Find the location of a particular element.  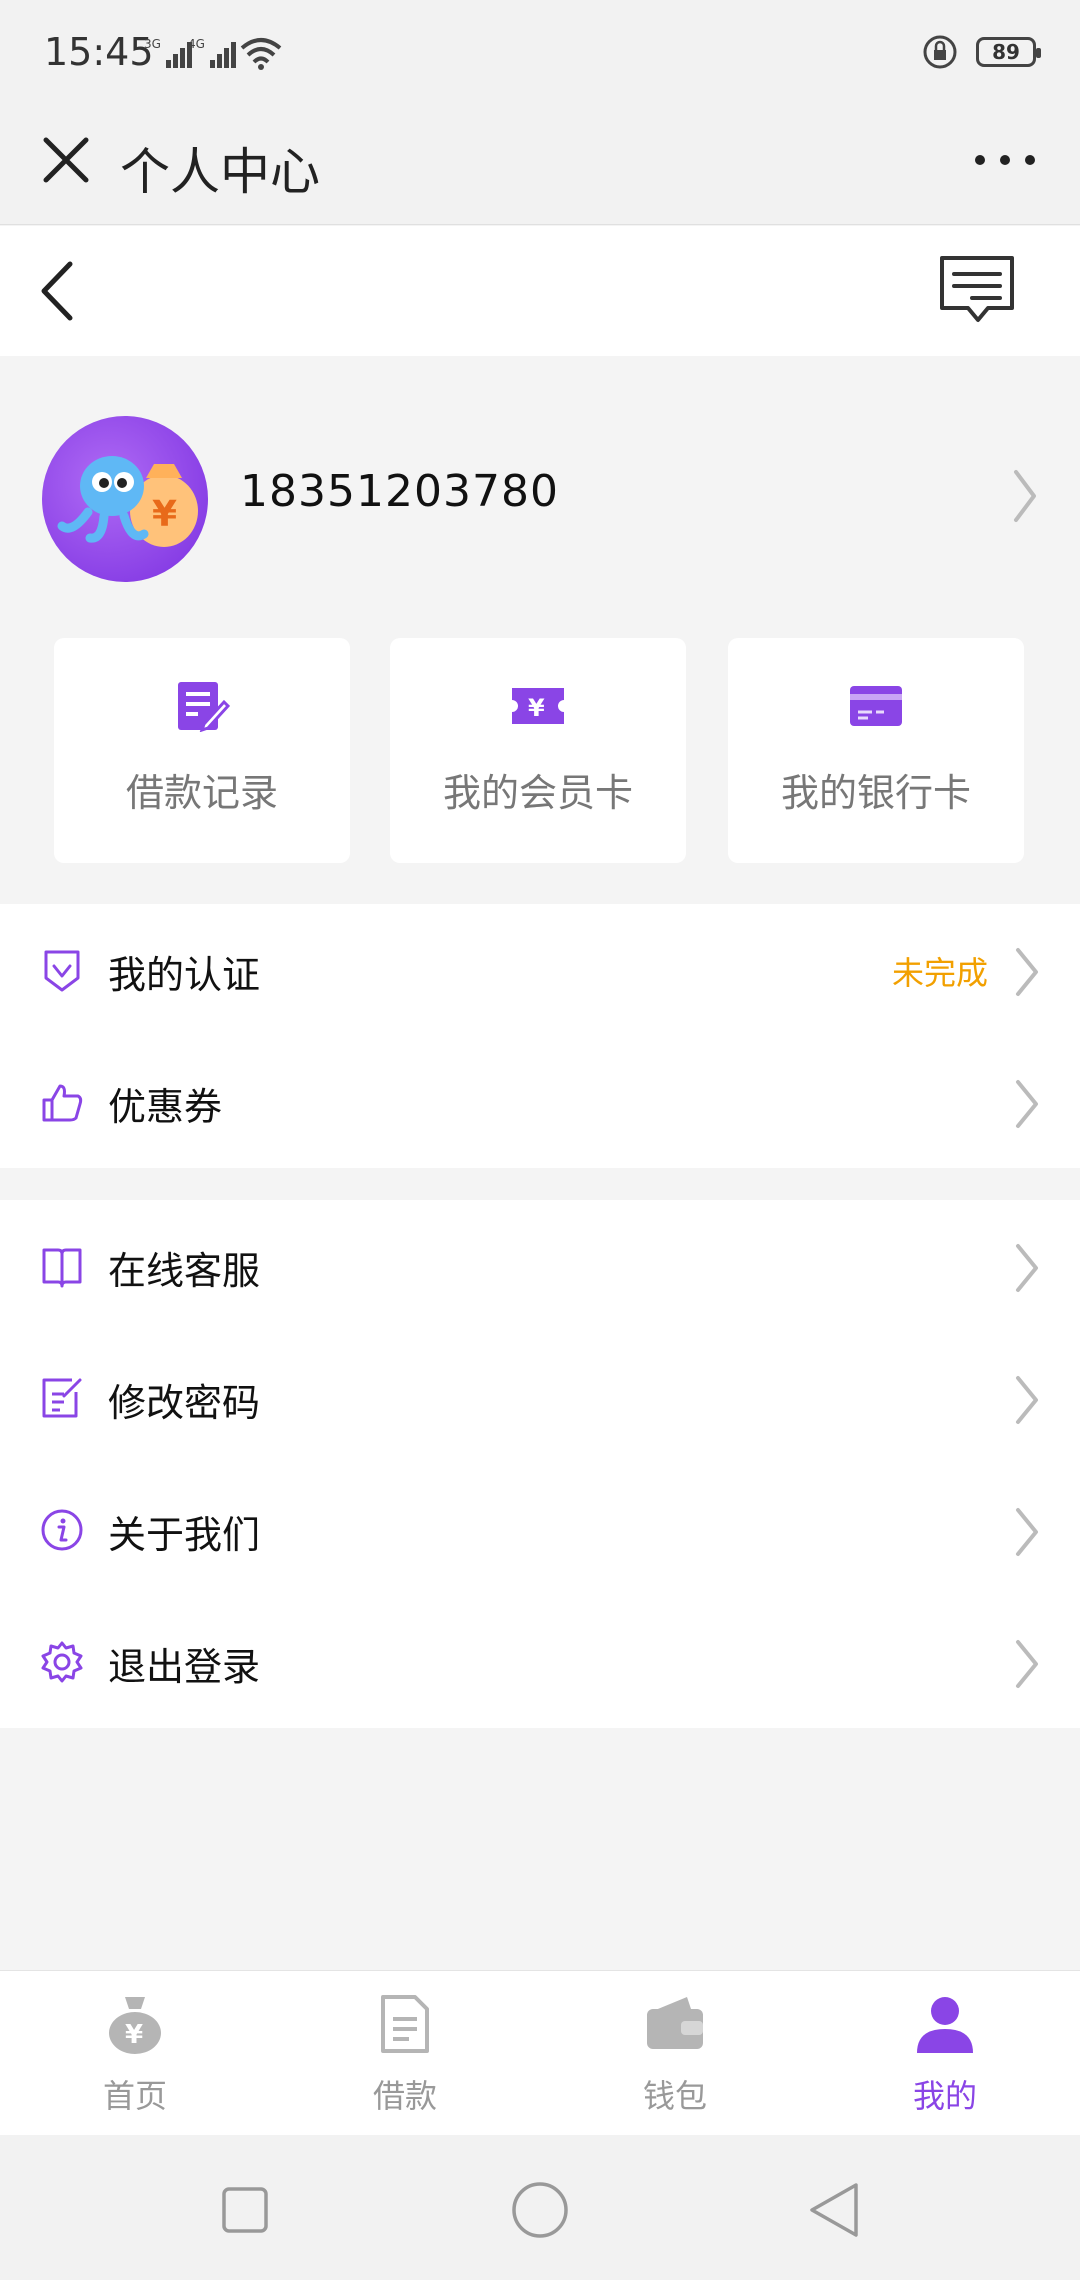

card-loan-records: 借款记录 is located at coordinates (202, 750).